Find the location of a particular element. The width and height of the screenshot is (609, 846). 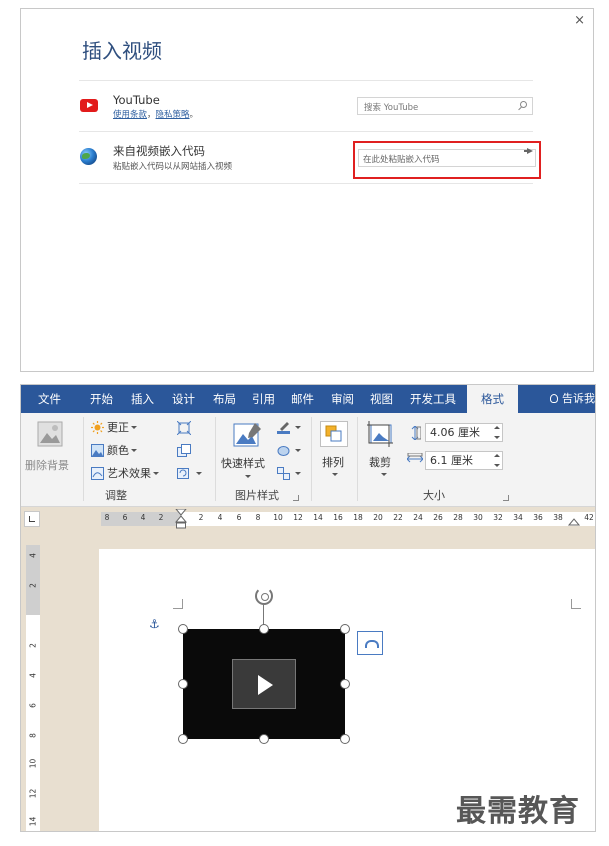

video-poster is located at coordinates (264, 684).